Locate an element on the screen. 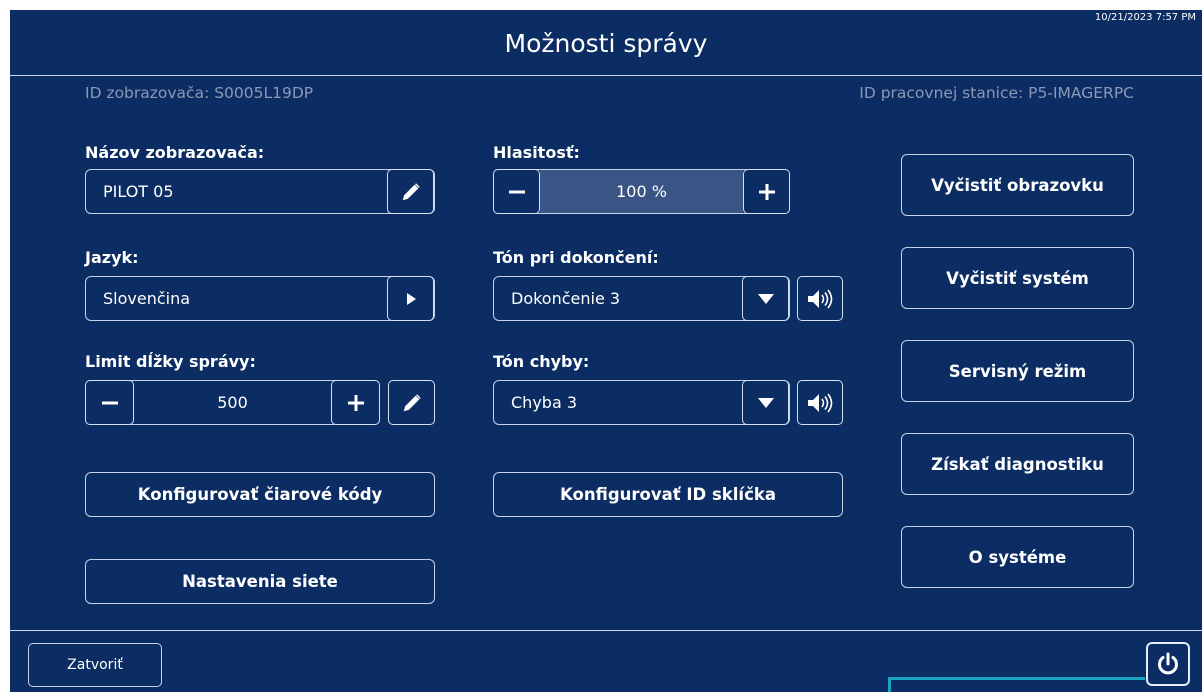 The image size is (1202, 692). configure-slide-id-button: Konfigurovať ID sklíčka is located at coordinates (668, 494).